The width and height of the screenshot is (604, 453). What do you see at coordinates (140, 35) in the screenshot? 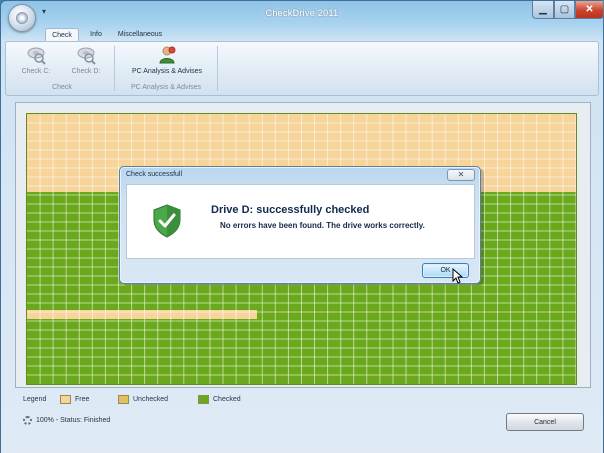
I see `tab-miscellaneous: Miscellaneous` at bounding box center [140, 35].